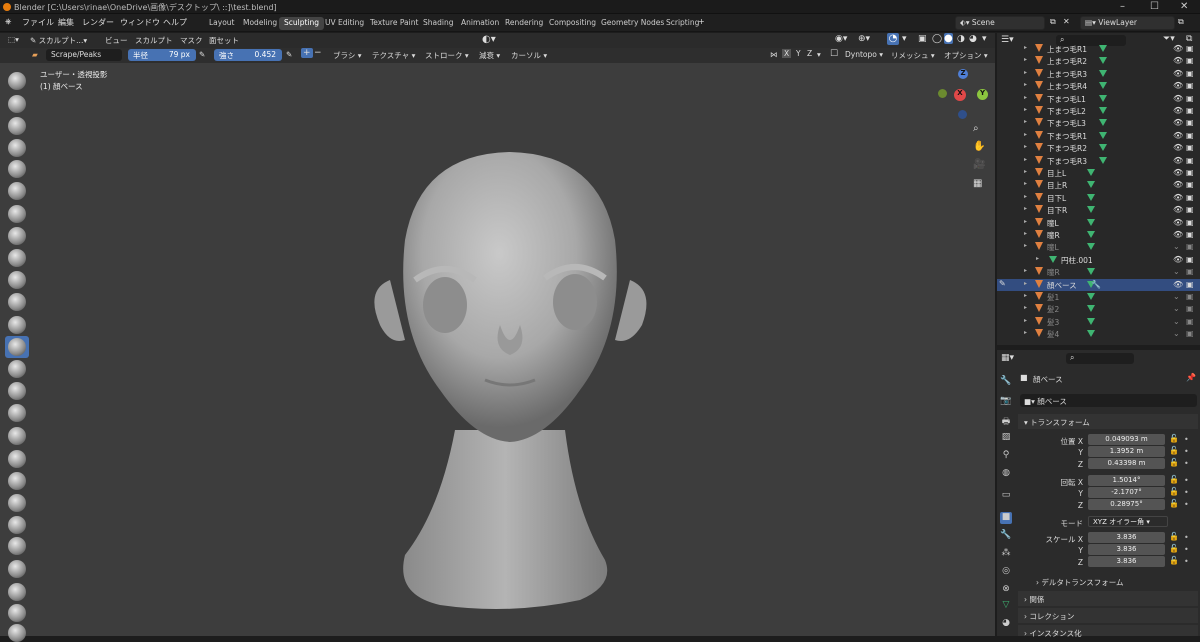  I want to click on properties-editor-icon: ▦▾, so click(1007, 358).